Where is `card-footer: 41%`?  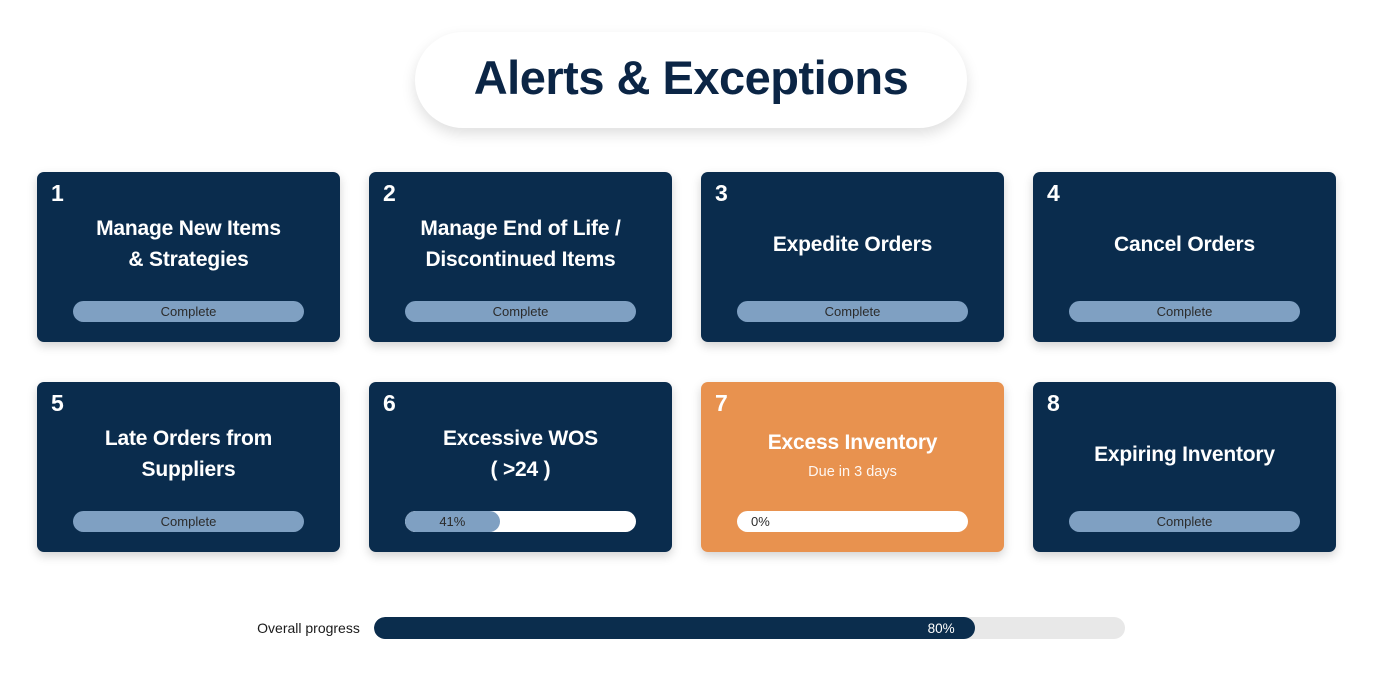
card-footer: 41% is located at coordinates (520, 521).